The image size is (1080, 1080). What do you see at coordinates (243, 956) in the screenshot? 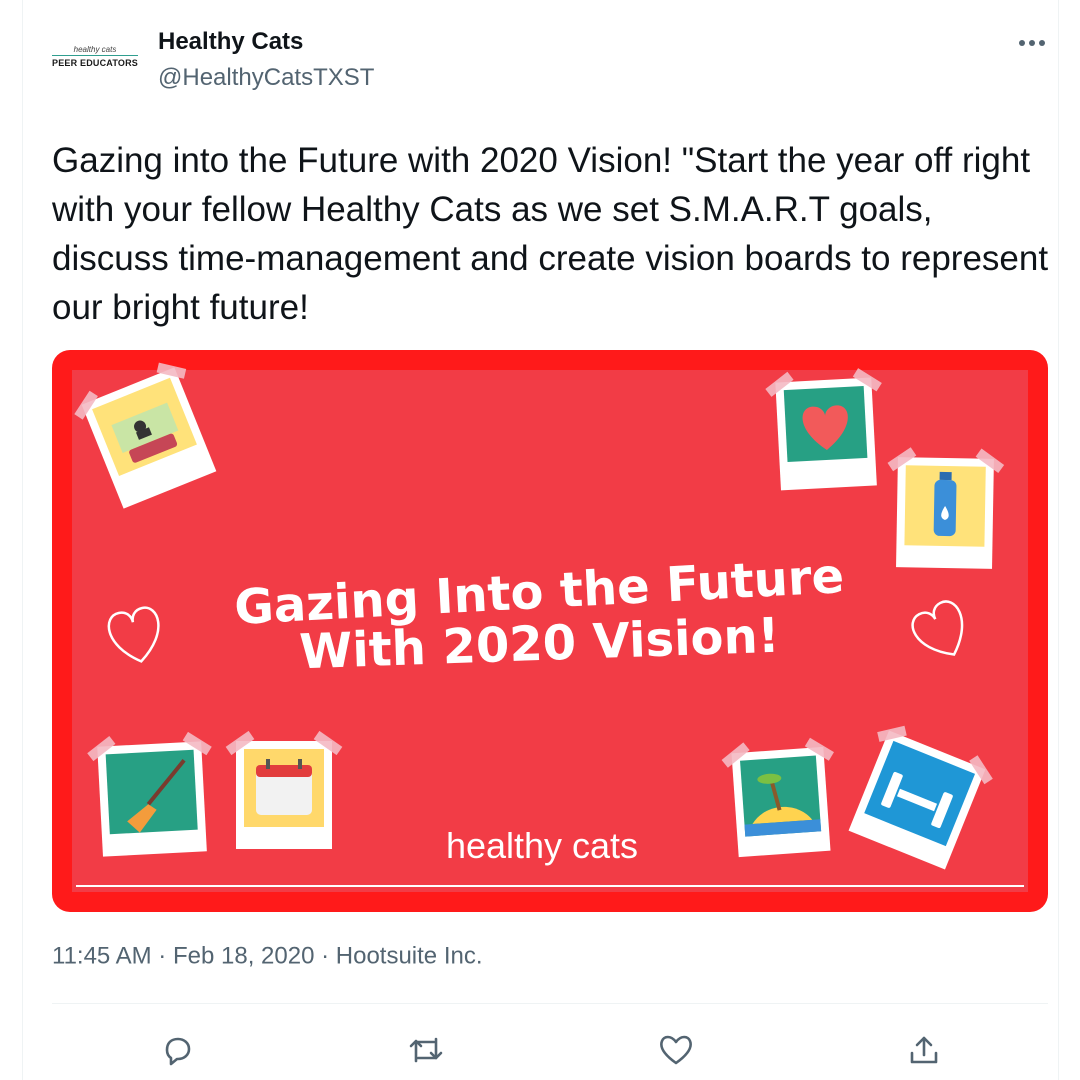
I see `tweet-date: Feb 18, 2020` at bounding box center [243, 956].